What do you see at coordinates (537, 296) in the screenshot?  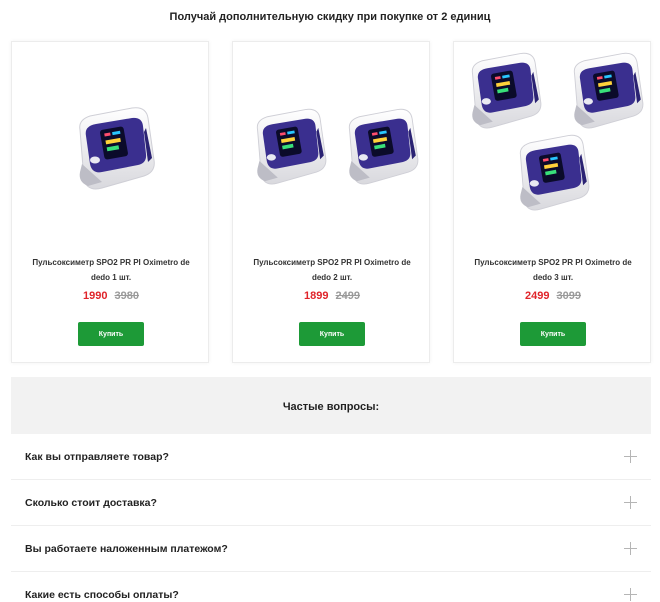 I see `price-new: 2499` at bounding box center [537, 296].